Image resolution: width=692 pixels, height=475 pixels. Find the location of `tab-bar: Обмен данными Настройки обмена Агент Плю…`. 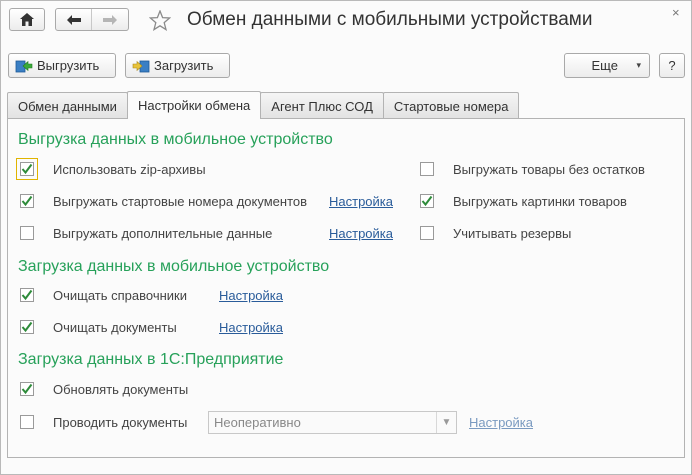

tab-bar: Обмен данными Настройки обмена Агент Плю… is located at coordinates (263, 105).